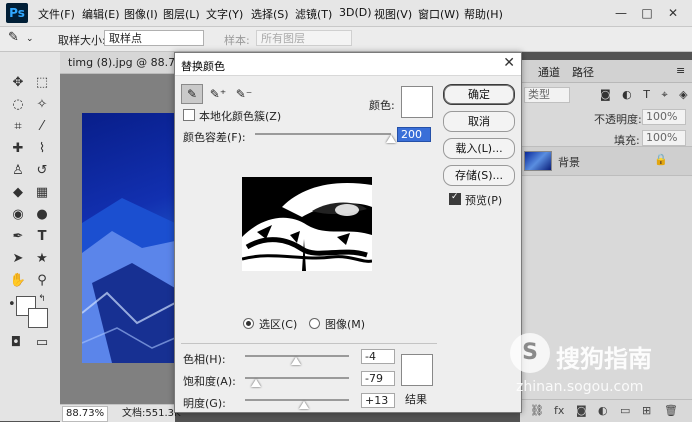 Image resolution: width=692 pixels, height=422 pixels. I want to click on lightness-slider-thumb, so click(303, 405).